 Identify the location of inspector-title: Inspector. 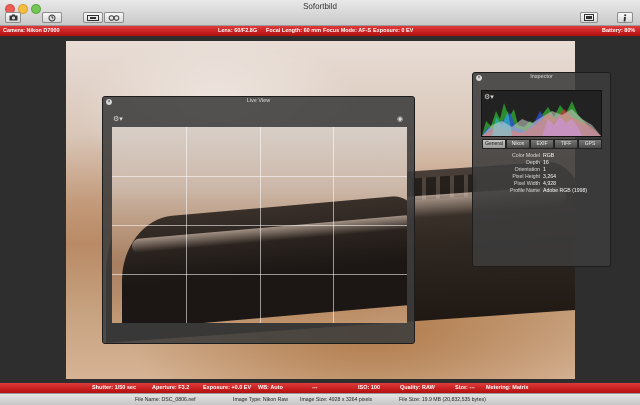
(541, 77).